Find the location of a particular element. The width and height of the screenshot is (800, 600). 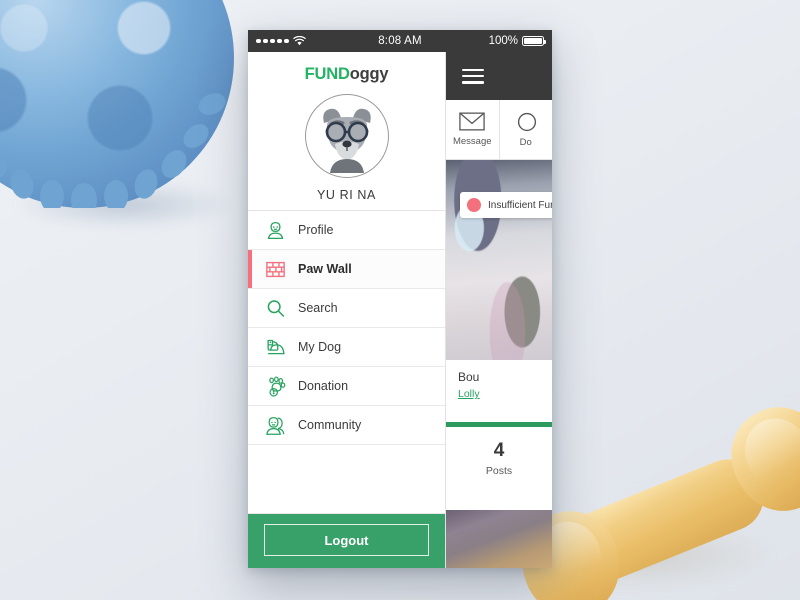

battery-icon is located at coordinates (534, 41).